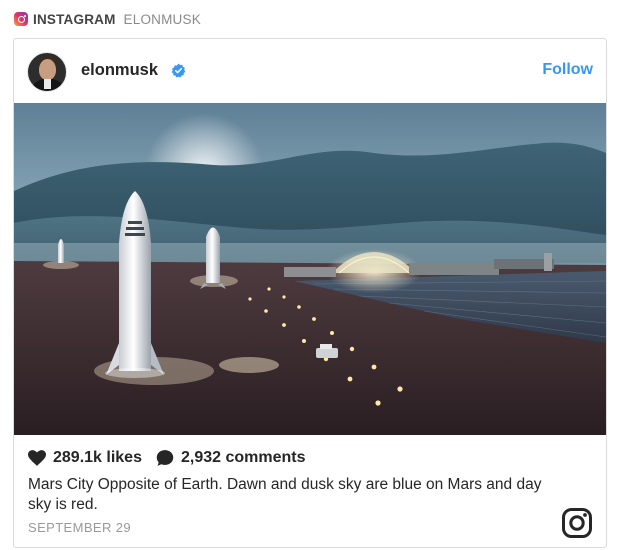 This screenshot has width=625, height=550. What do you see at coordinates (162, 19) in the screenshot?
I see `account-name: ELONMUSK` at bounding box center [162, 19].